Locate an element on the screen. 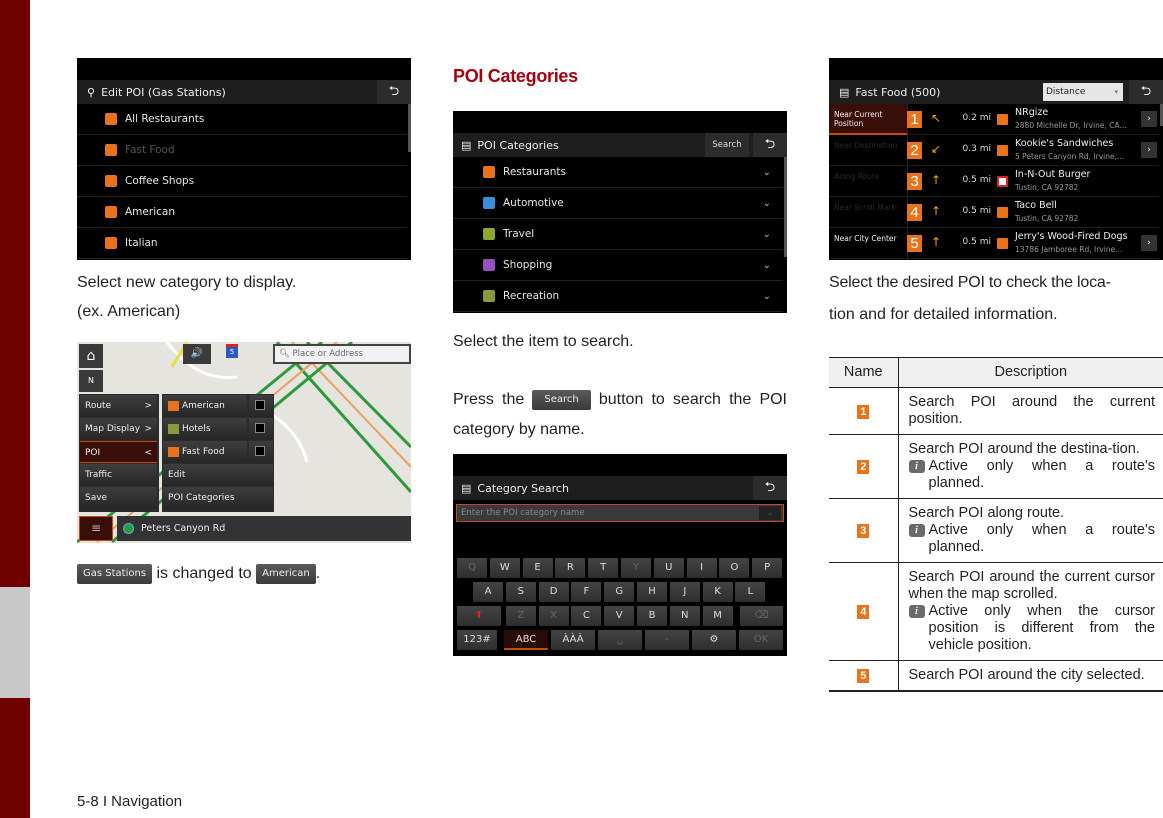 The image size is (1163, 818). category-list-item: Restaurants ⌄ is located at coordinates (618, 172).